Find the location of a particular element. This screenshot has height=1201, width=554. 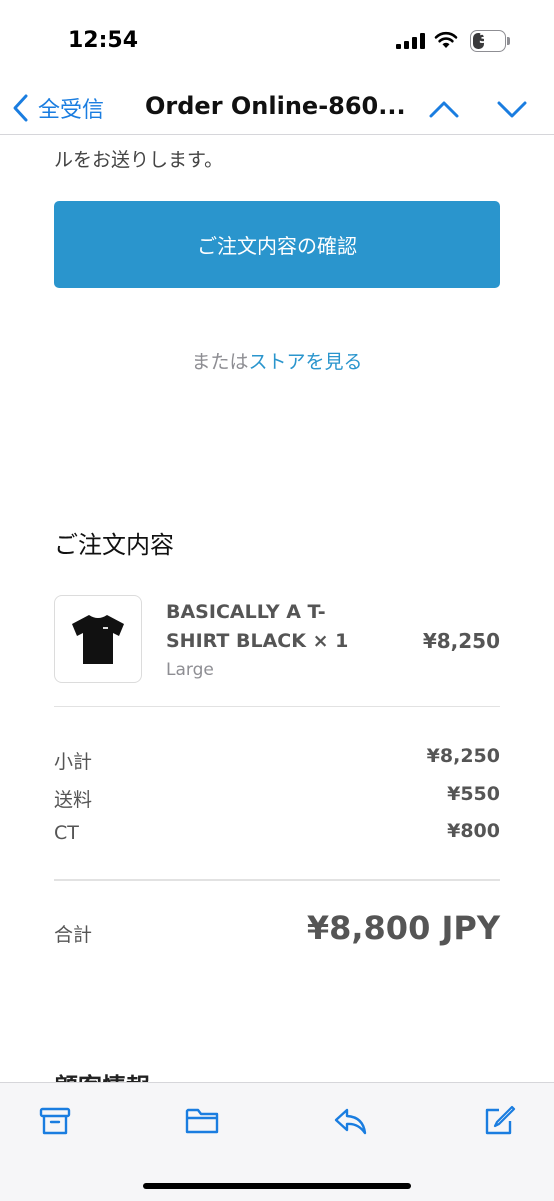

confirm-order-label: ご注文内容の確認 is located at coordinates (277, 246).